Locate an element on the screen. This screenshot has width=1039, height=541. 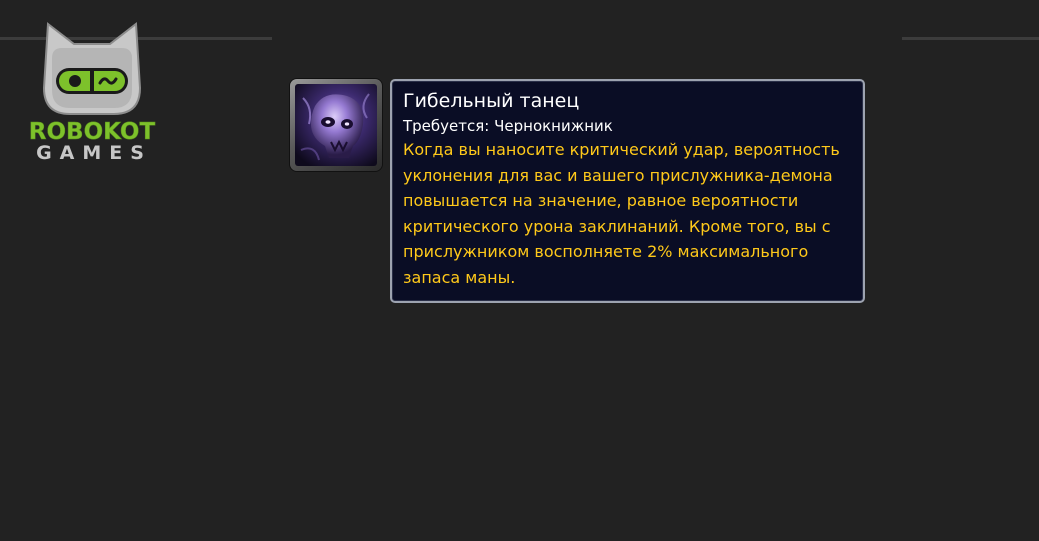
demon-skull-spell-icon is located at coordinates (336, 125).